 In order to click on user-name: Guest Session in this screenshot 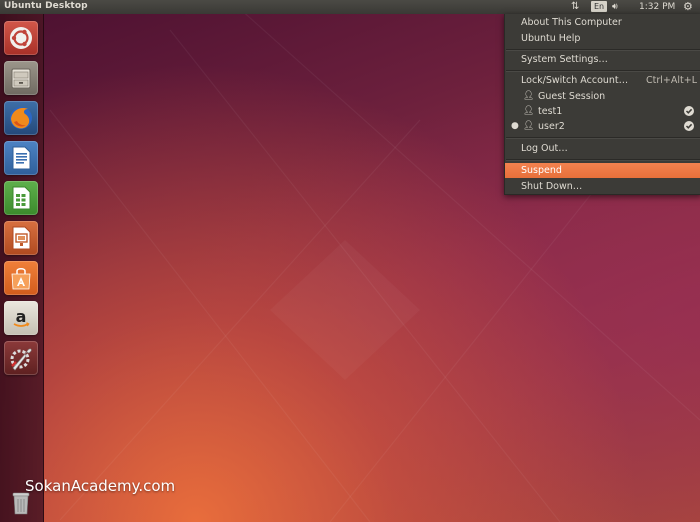, I will do `click(572, 96)`.